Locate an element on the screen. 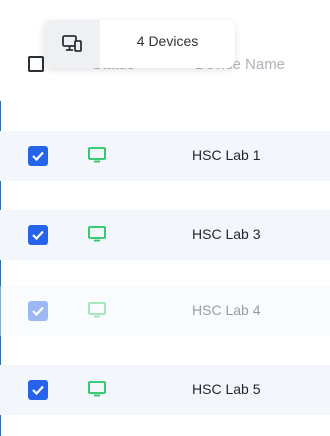 The height and width of the screenshot is (436, 330). select-all-checkbox is located at coordinates (36, 64).